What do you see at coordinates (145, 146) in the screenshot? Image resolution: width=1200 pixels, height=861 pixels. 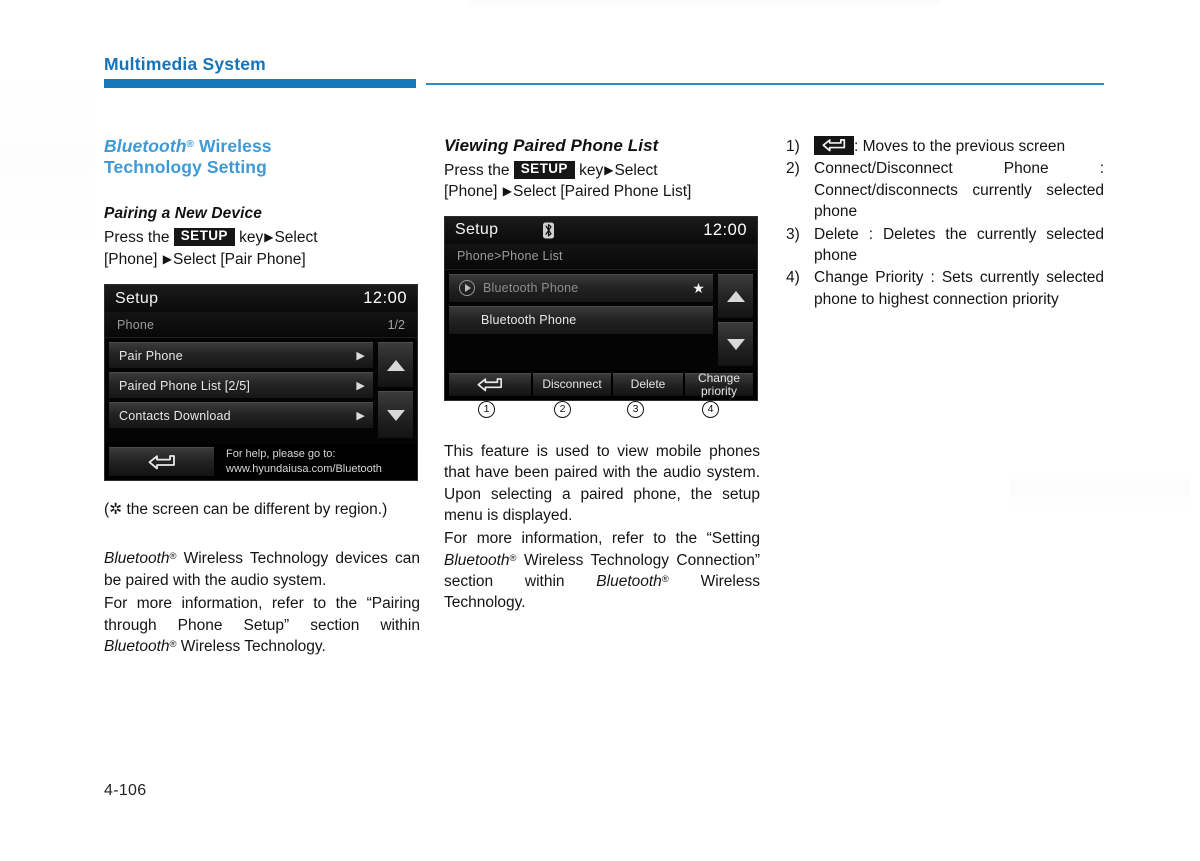 I see `section-title-part1: Bluetooth` at bounding box center [145, 146].